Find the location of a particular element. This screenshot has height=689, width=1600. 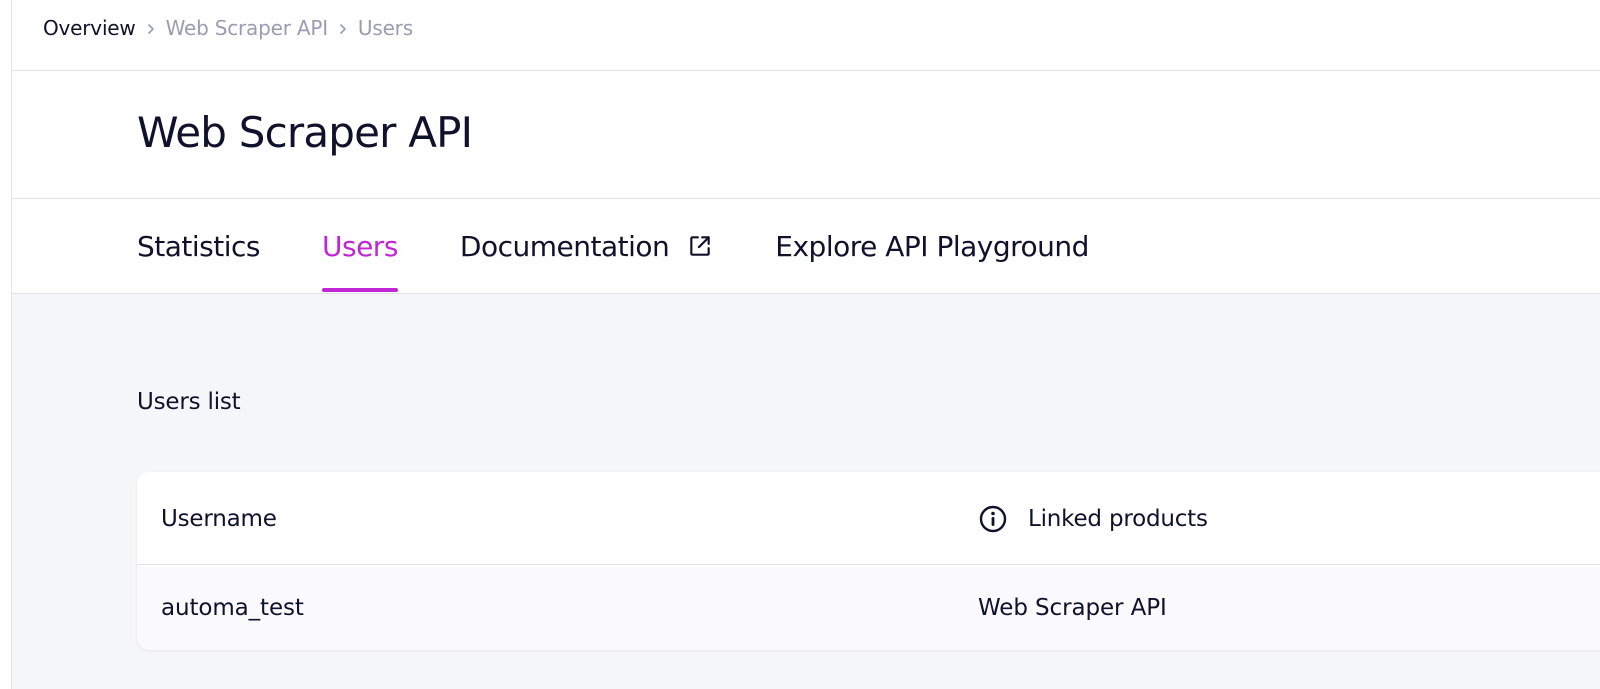

page-title: Web Scraper API is located at coordinates (305, 132).